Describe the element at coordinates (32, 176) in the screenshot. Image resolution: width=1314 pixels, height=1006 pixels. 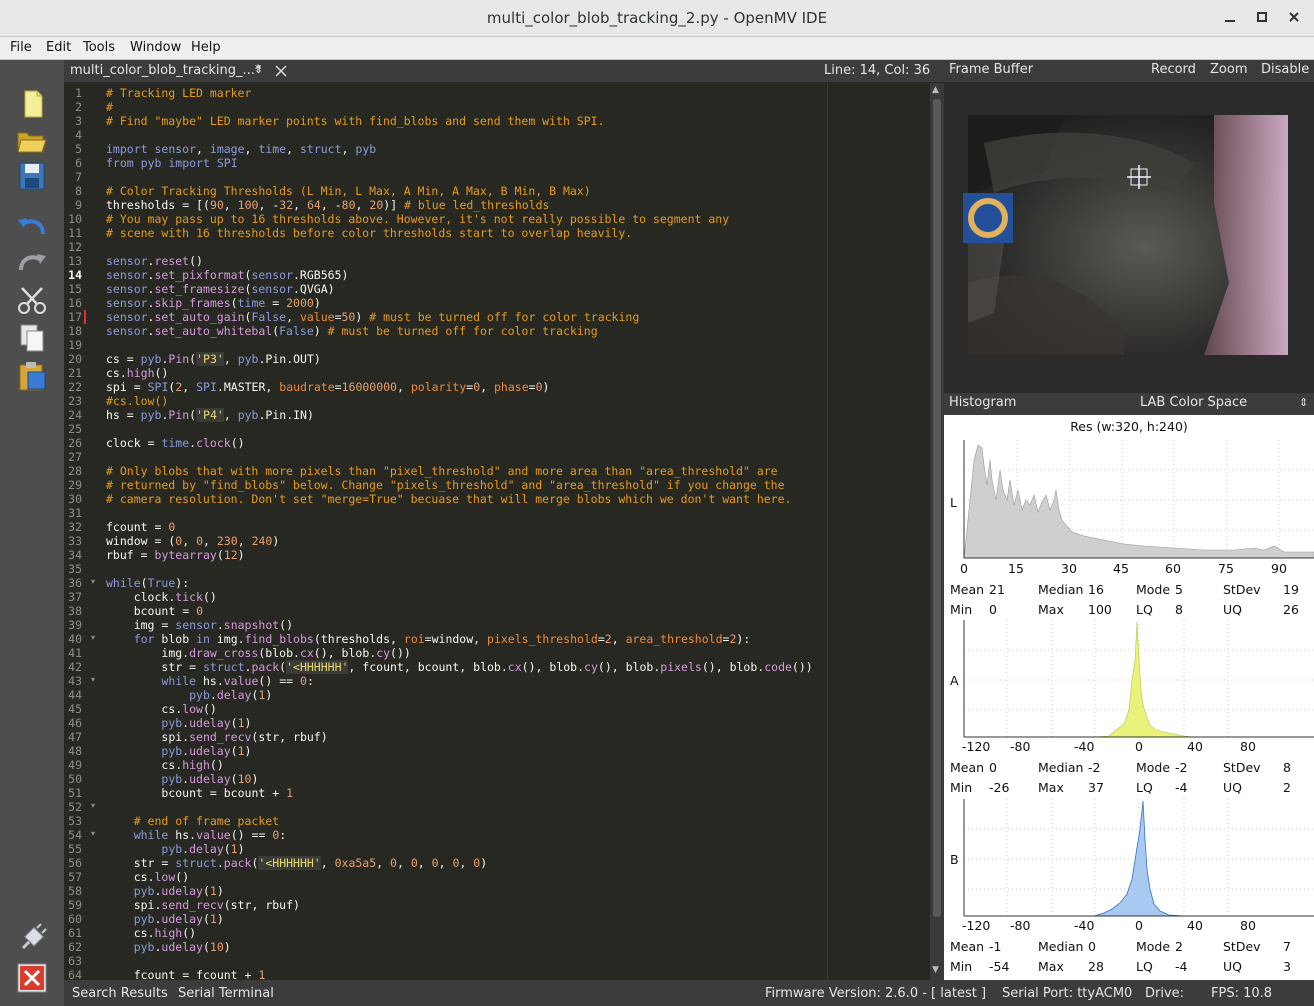
I see `save-icon` at that location.